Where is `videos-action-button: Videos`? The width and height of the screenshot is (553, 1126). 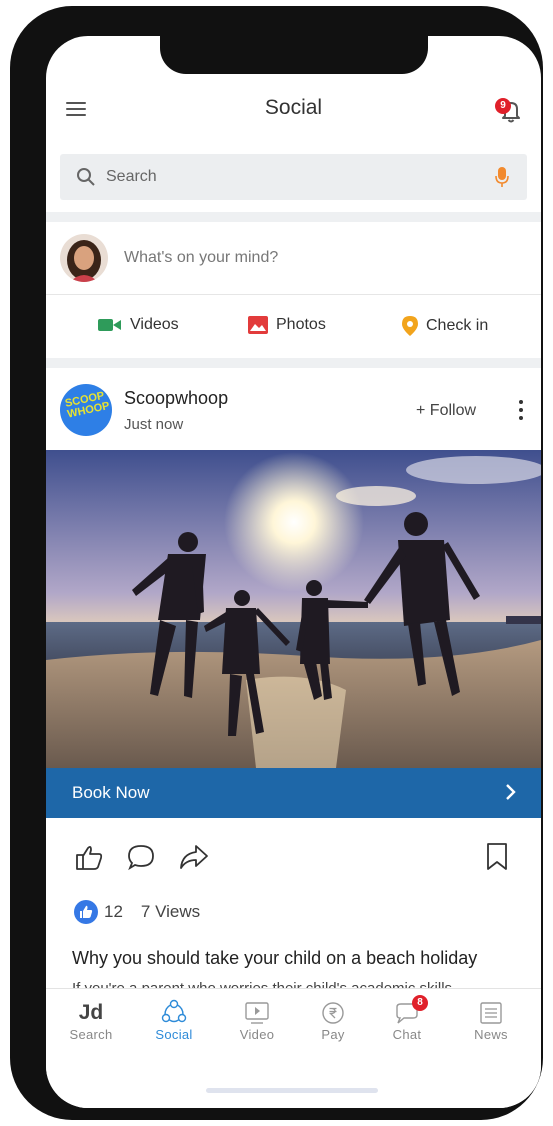 videos-action-button: Videos is located at coordinates (138, 325).